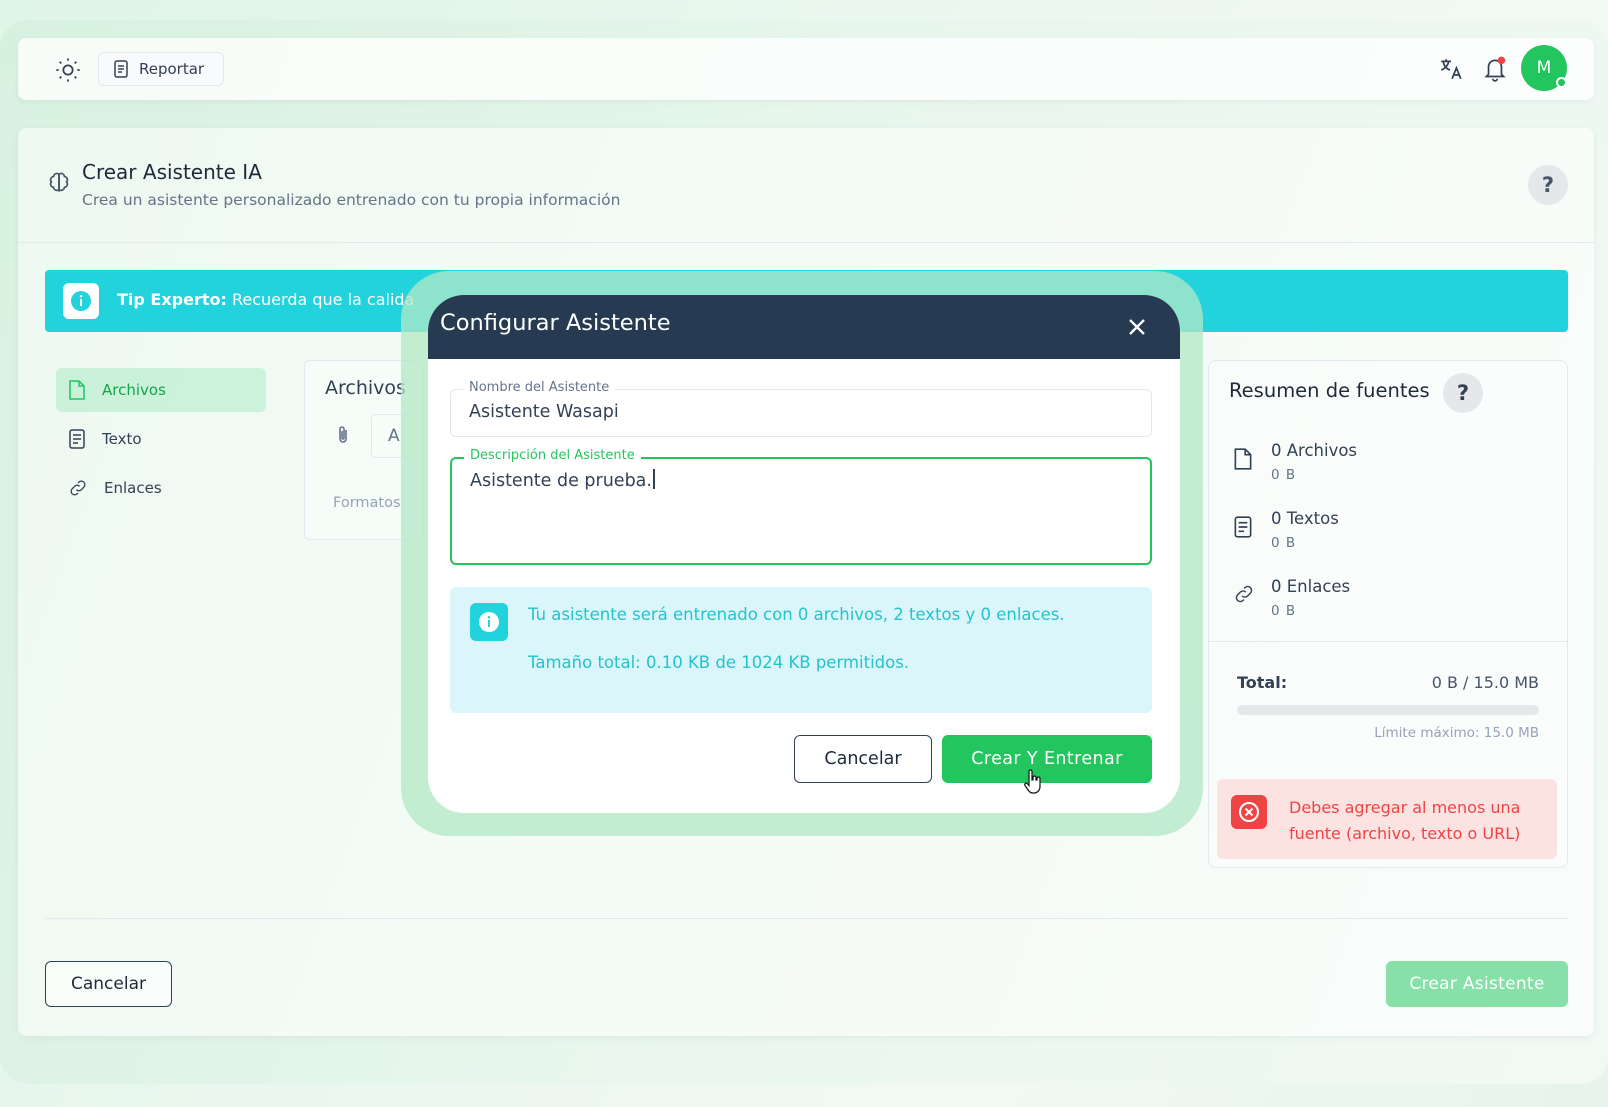  What do you see at coordinates (1249, 812) in the screenshot?
I see `error-x-icon` at bounding box center [1249, 812].